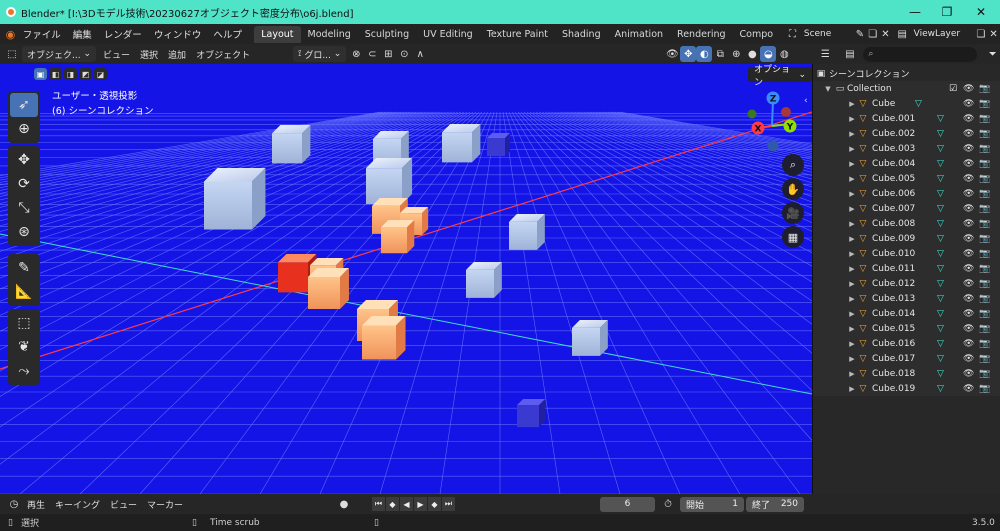 This screenshot has height=531, width=1000. Describe the element at coordinates (227, 34) in the screenshot. I see `menu-help: ヘルプ` at that location.